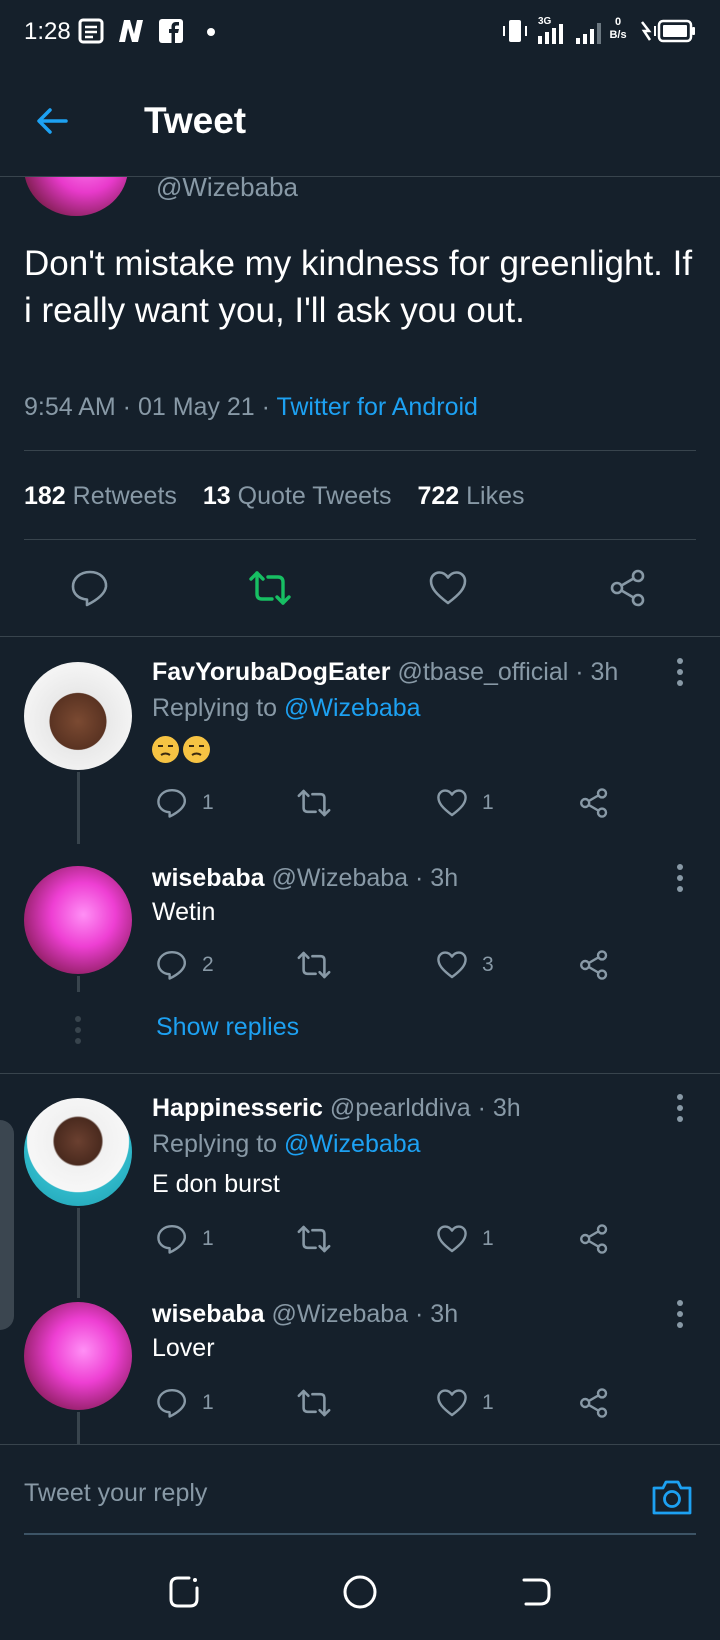 Image resolution: width=720 pixels, height=1640 pixels. I want to click on quotes-label: Quote Tweets, so click(314, 496).